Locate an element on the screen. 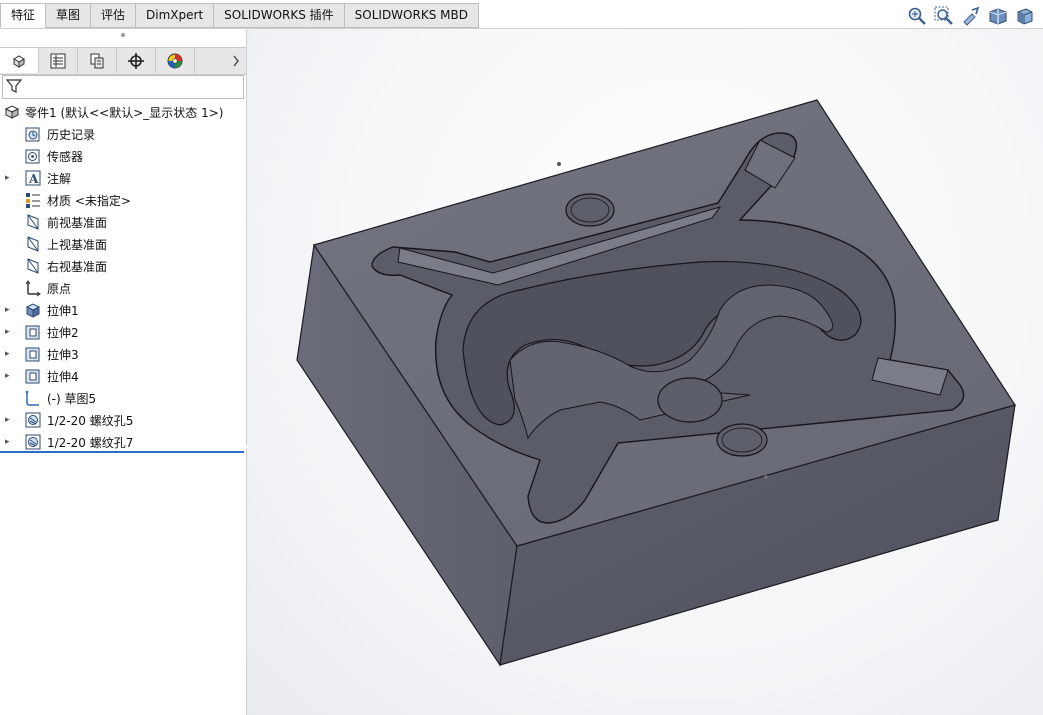  dimxpert-manager-tab is located at coordinates (136, 60).